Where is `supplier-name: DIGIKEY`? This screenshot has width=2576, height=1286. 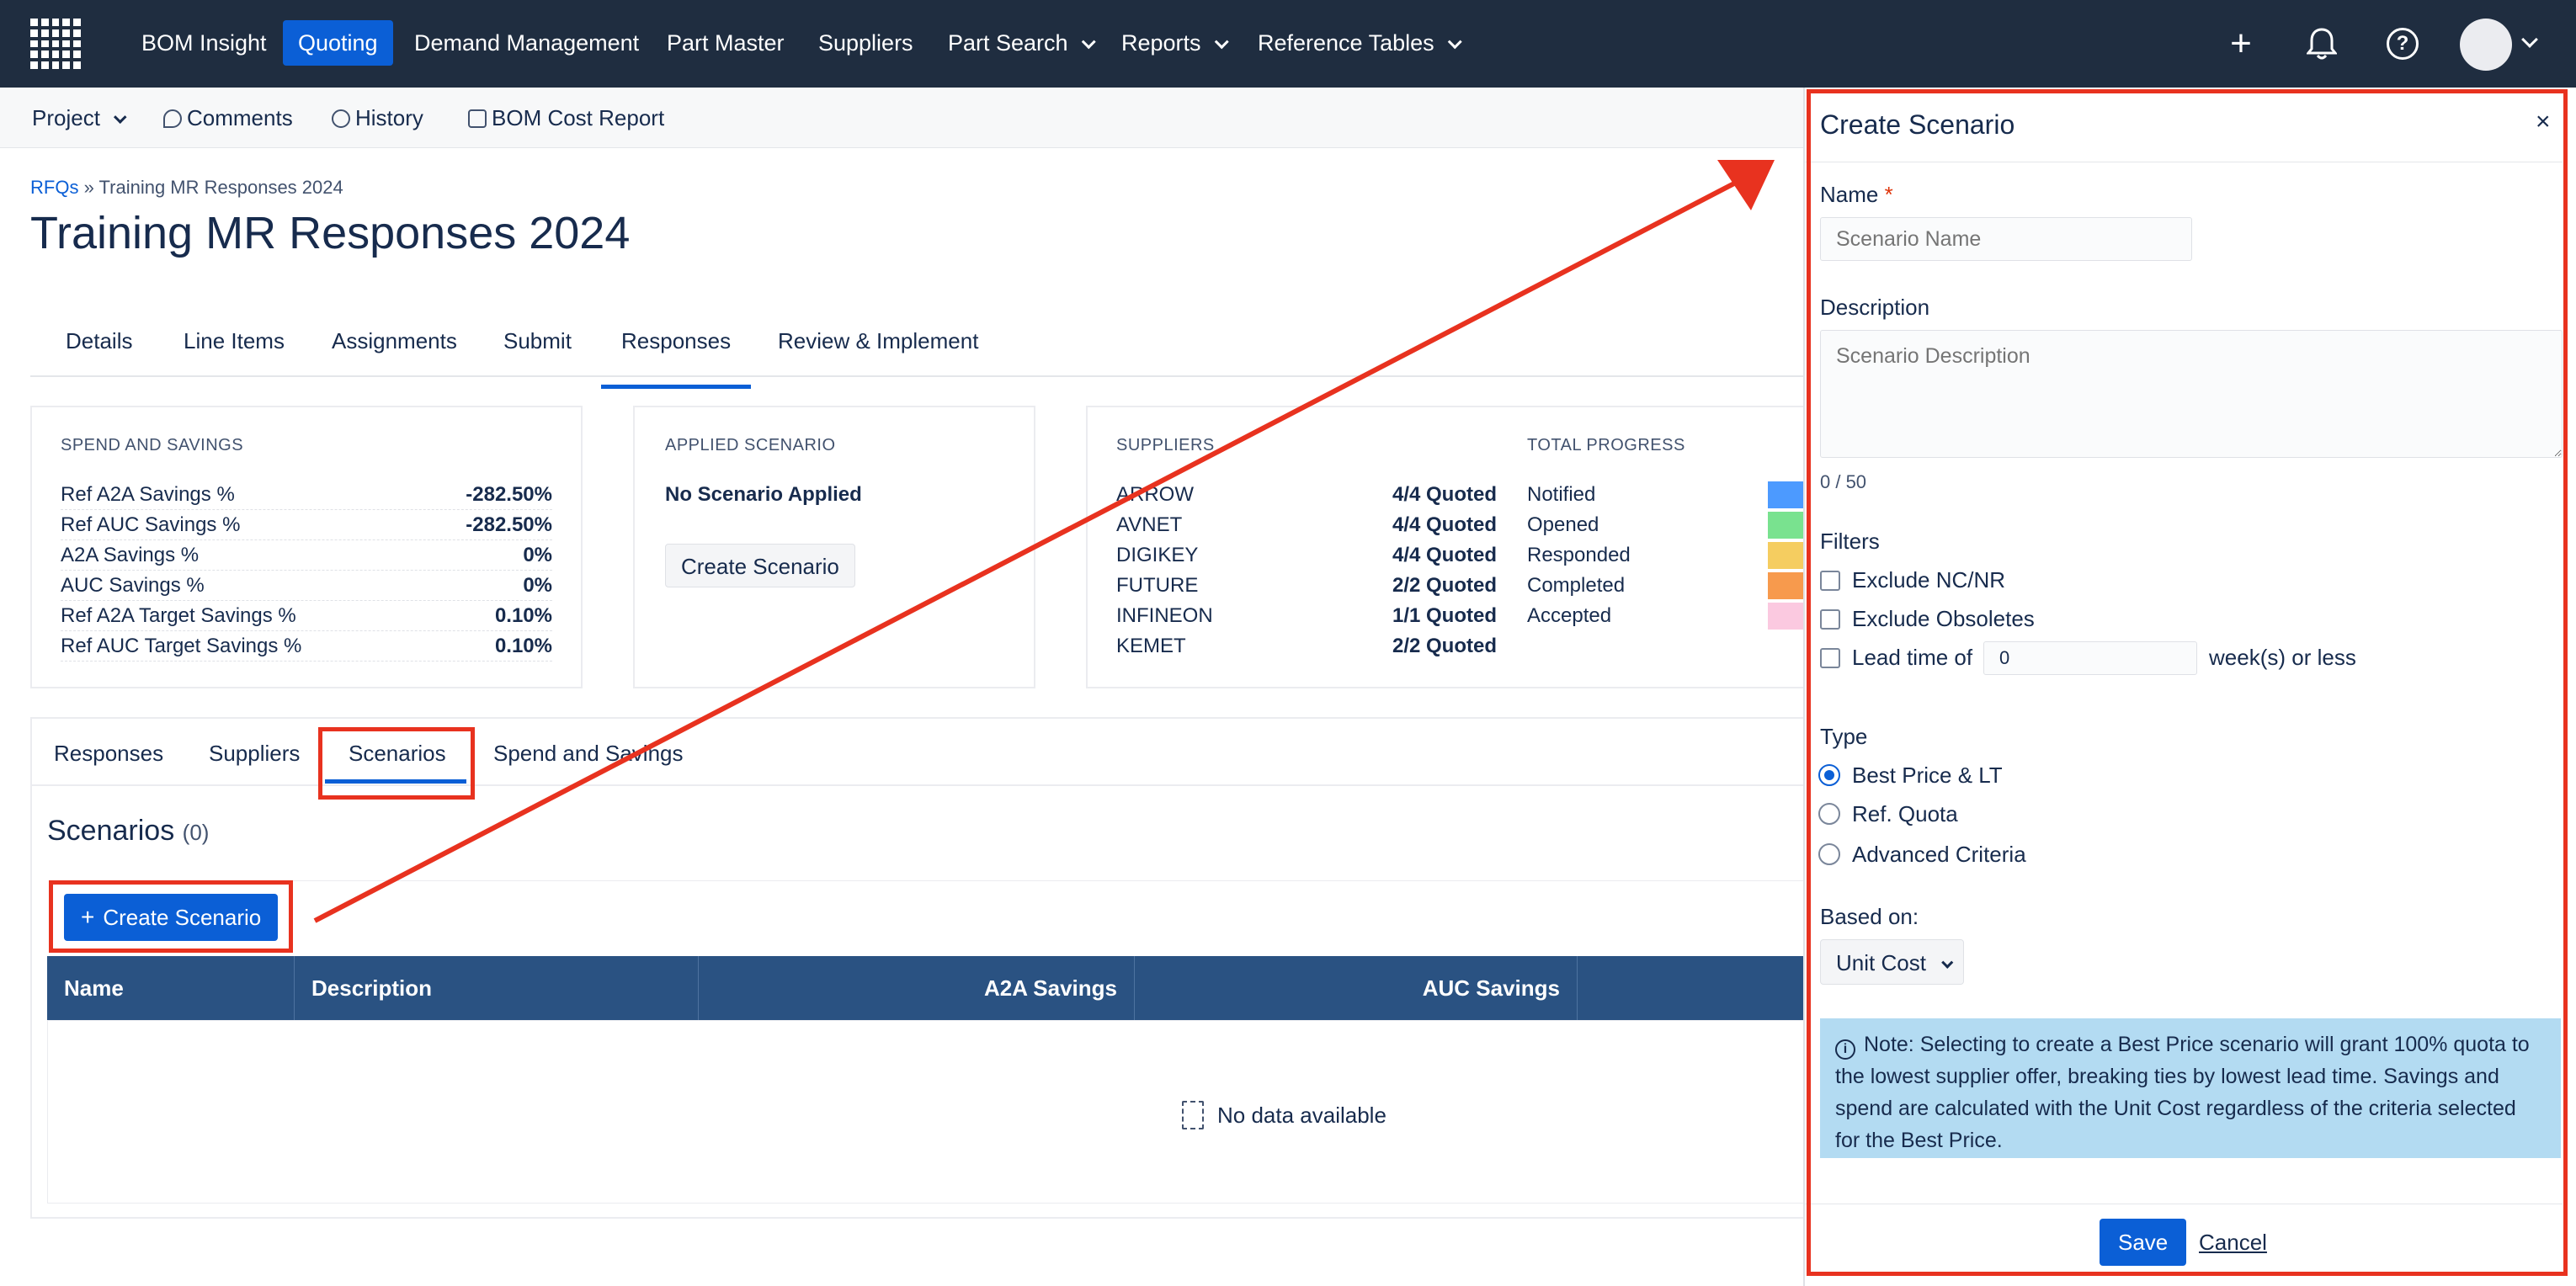
supplier-name: DIGIKEY is located at coordinates (1158, 555).